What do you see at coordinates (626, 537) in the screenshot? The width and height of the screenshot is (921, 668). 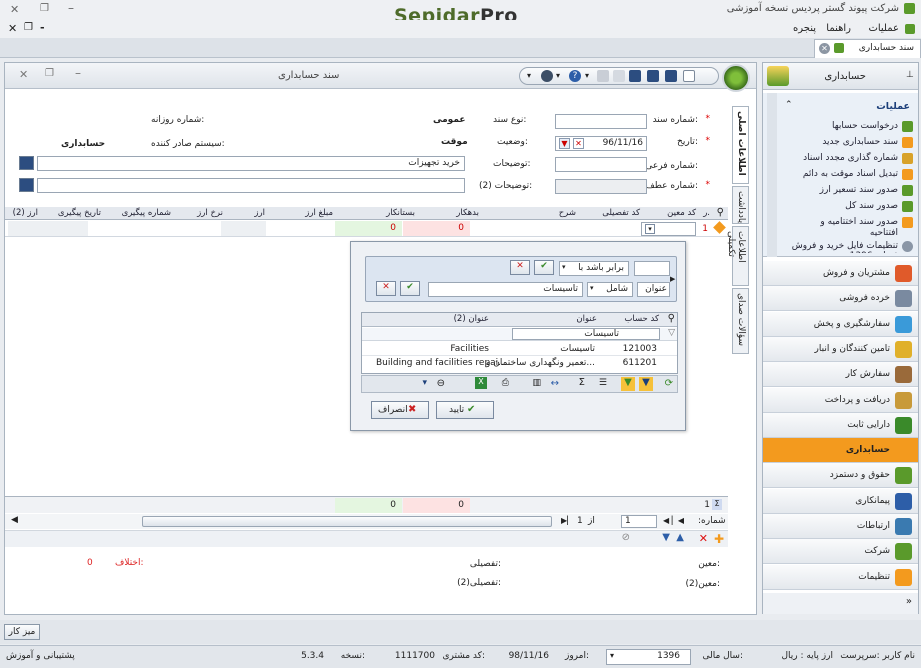 I see `clear-filter-icon: ⊘` at bounding box center [626, 537].